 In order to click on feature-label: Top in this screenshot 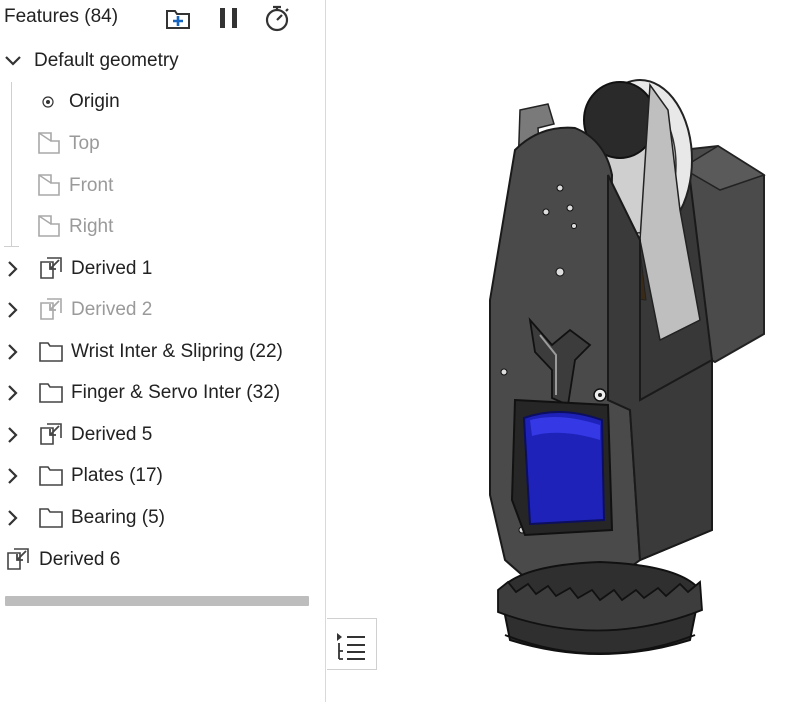, I will do `click(84, 143)`.